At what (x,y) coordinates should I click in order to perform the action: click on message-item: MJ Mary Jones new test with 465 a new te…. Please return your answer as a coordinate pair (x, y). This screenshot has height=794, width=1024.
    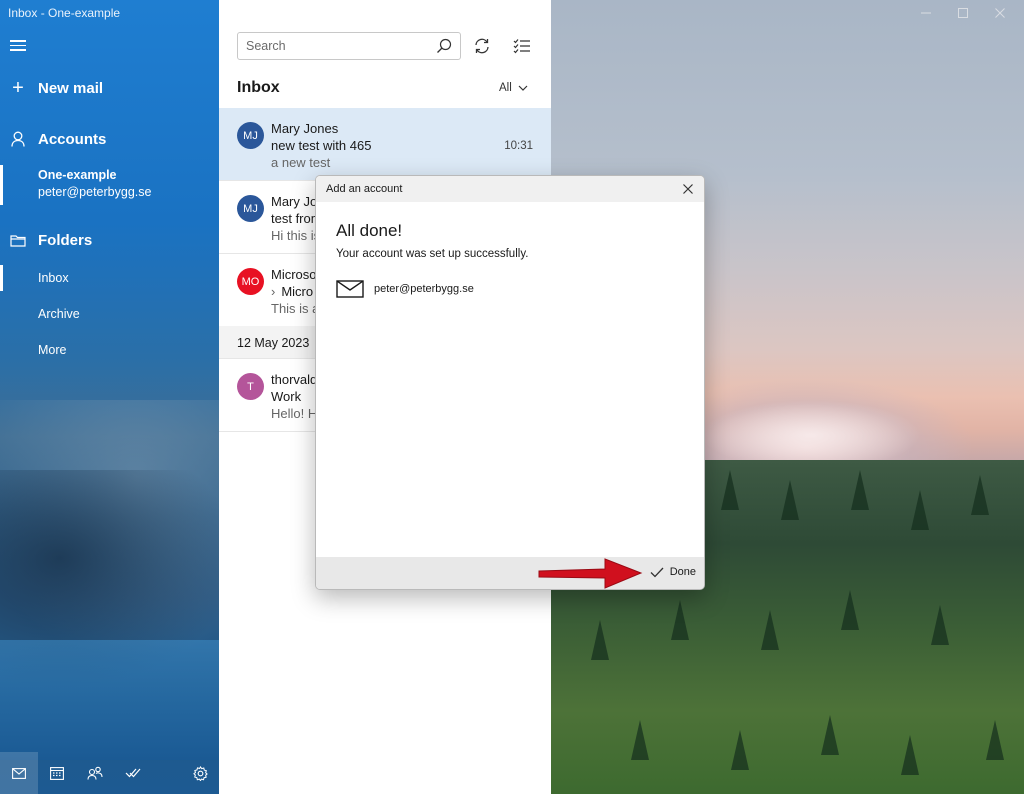
    Looking at the image, I should click on (385, 144).